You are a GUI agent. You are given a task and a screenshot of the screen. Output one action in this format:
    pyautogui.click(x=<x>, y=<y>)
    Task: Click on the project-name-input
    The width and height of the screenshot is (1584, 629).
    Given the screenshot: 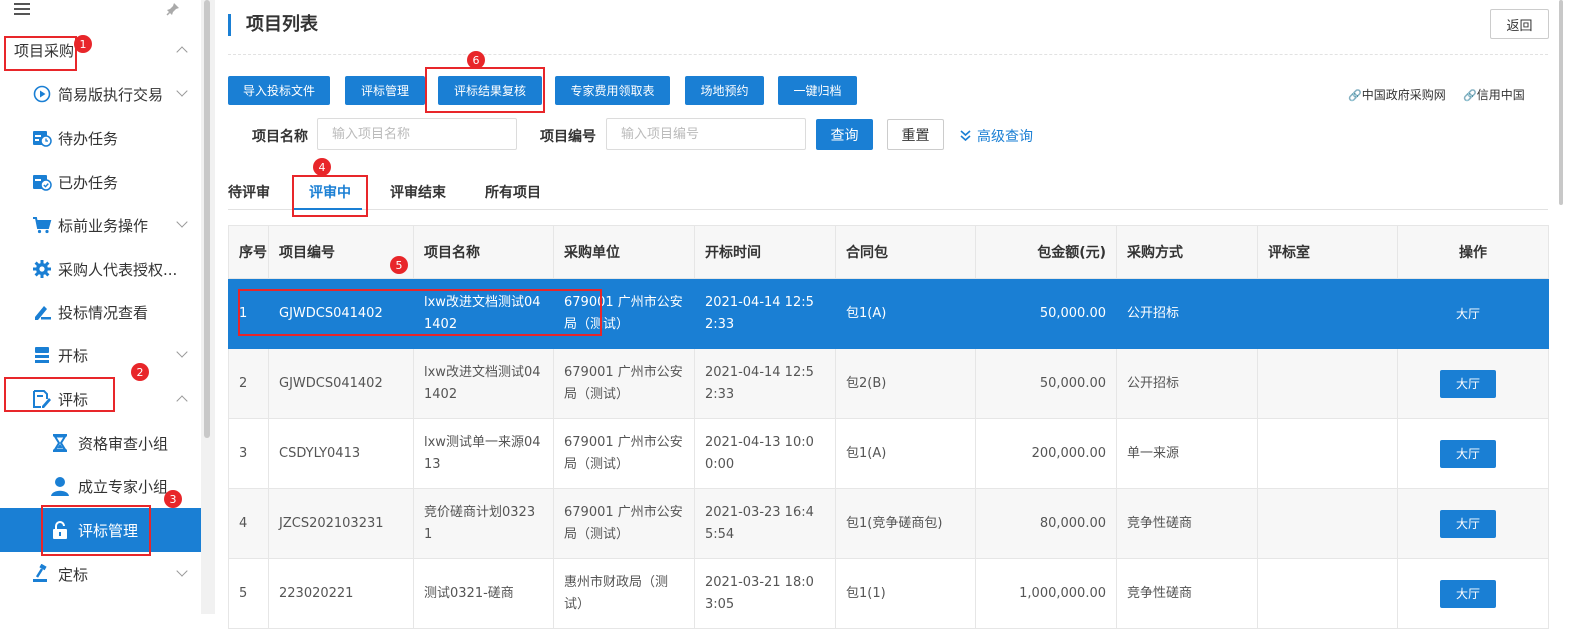 What is the action you would take?
    pyautogui.click(x=417, y=134)
    